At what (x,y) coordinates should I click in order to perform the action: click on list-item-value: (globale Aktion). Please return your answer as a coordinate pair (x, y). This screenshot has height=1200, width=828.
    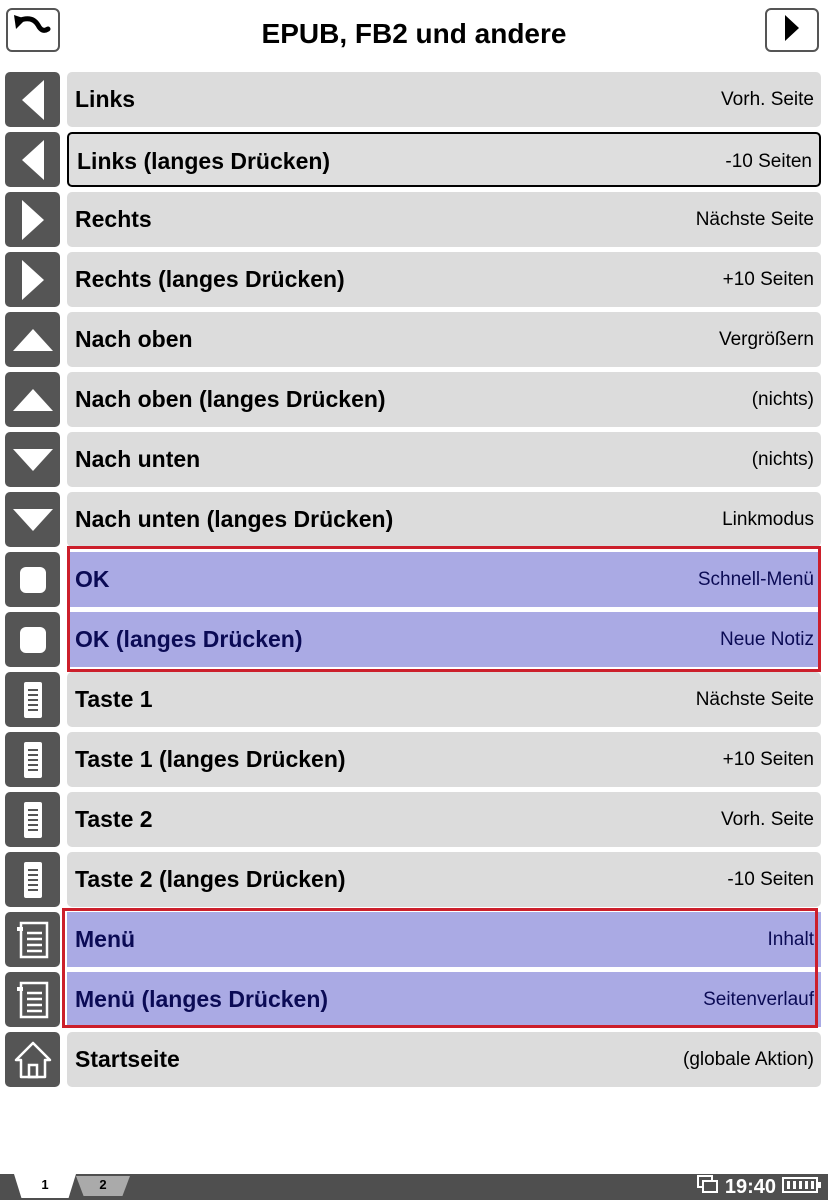
    Looking at the image, I should click on (748, 1059).